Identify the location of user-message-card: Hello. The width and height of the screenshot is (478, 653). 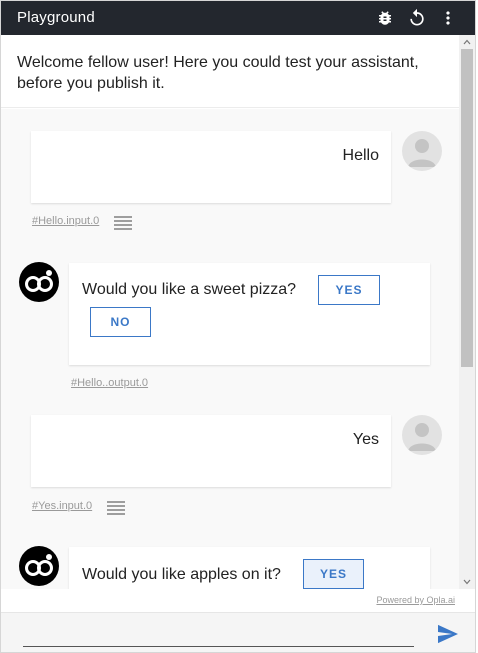
(211, 167).